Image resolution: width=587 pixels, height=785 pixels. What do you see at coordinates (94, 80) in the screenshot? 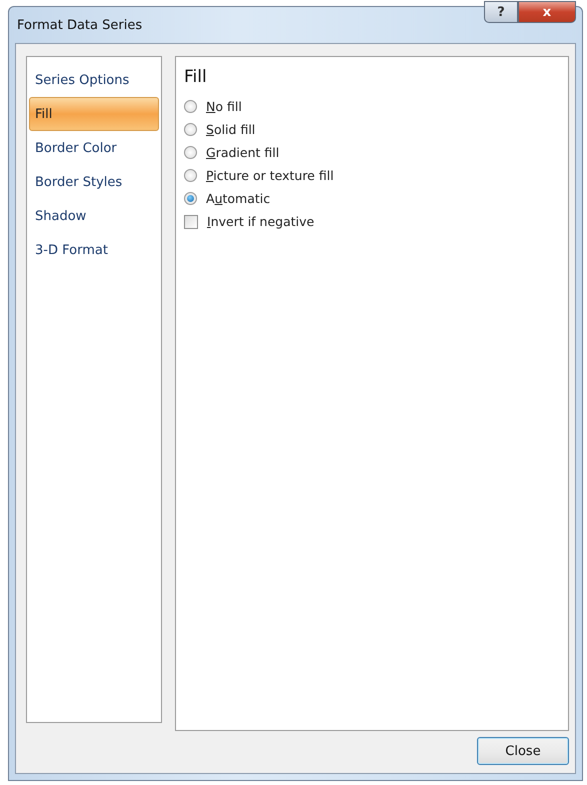
I see `sidebar-item: Series Options` at bounding box center [94, 80].